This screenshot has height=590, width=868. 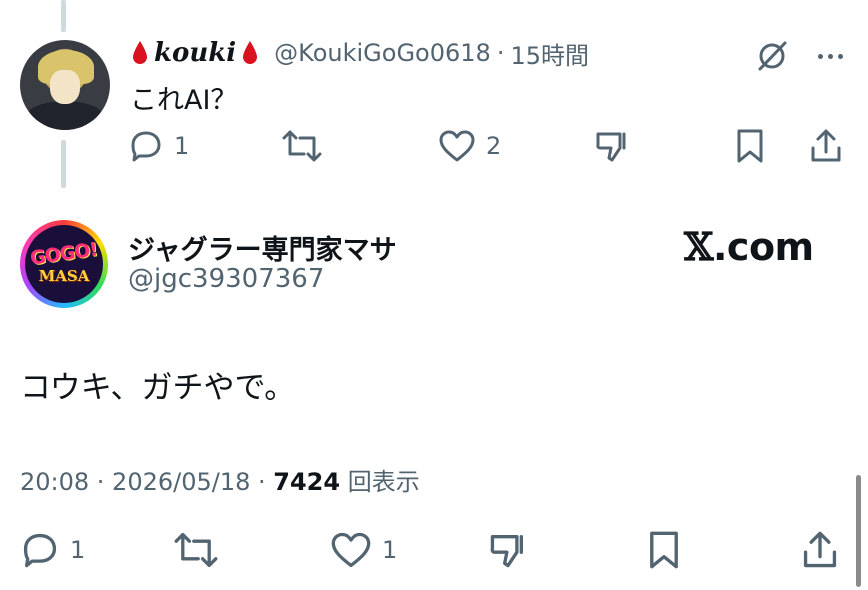 What do you see at coordinates (78, 550) in the screenshot?
I see `main-reply-count: 1` at bounding box center [78, 550].